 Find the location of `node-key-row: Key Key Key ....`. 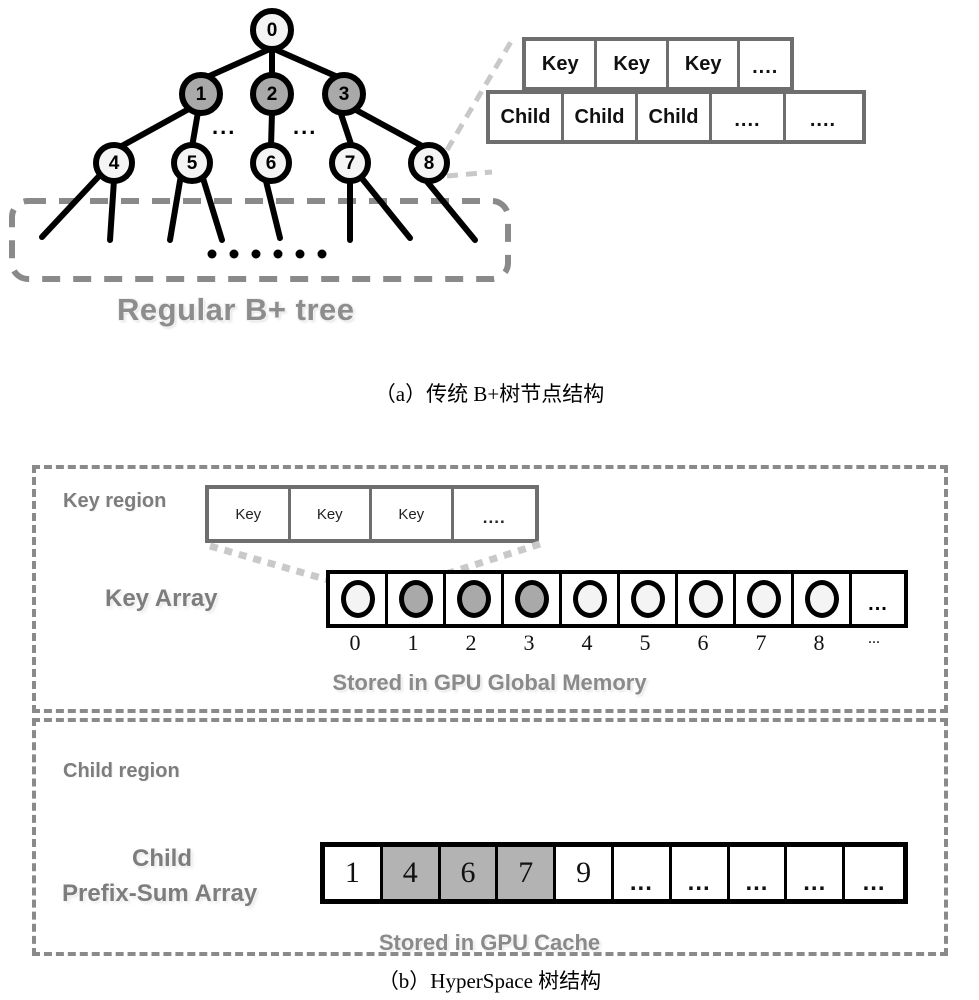

node-key-row: Key Key Key .... is located at coordinates (658, 64).